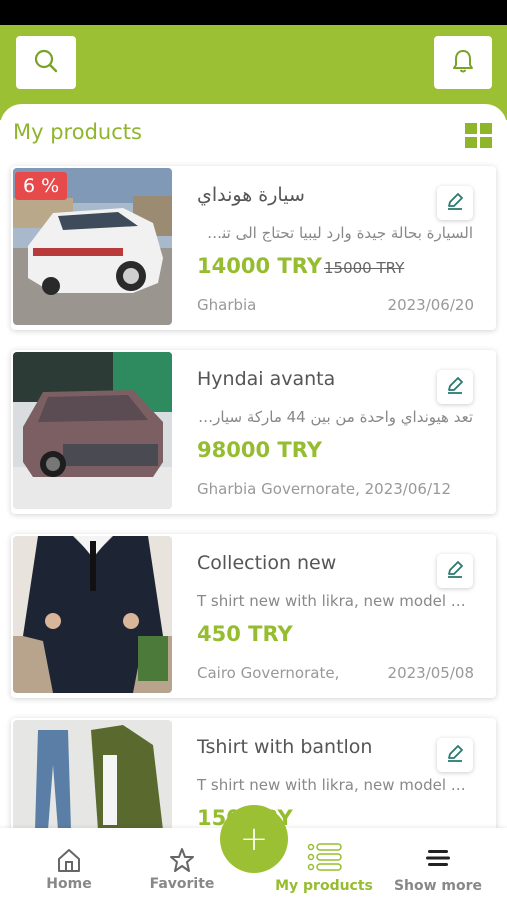 Image resolution: width=507 pixels, height=900 pixels. I want to click on product-title: Collection new, so click(267, 563).